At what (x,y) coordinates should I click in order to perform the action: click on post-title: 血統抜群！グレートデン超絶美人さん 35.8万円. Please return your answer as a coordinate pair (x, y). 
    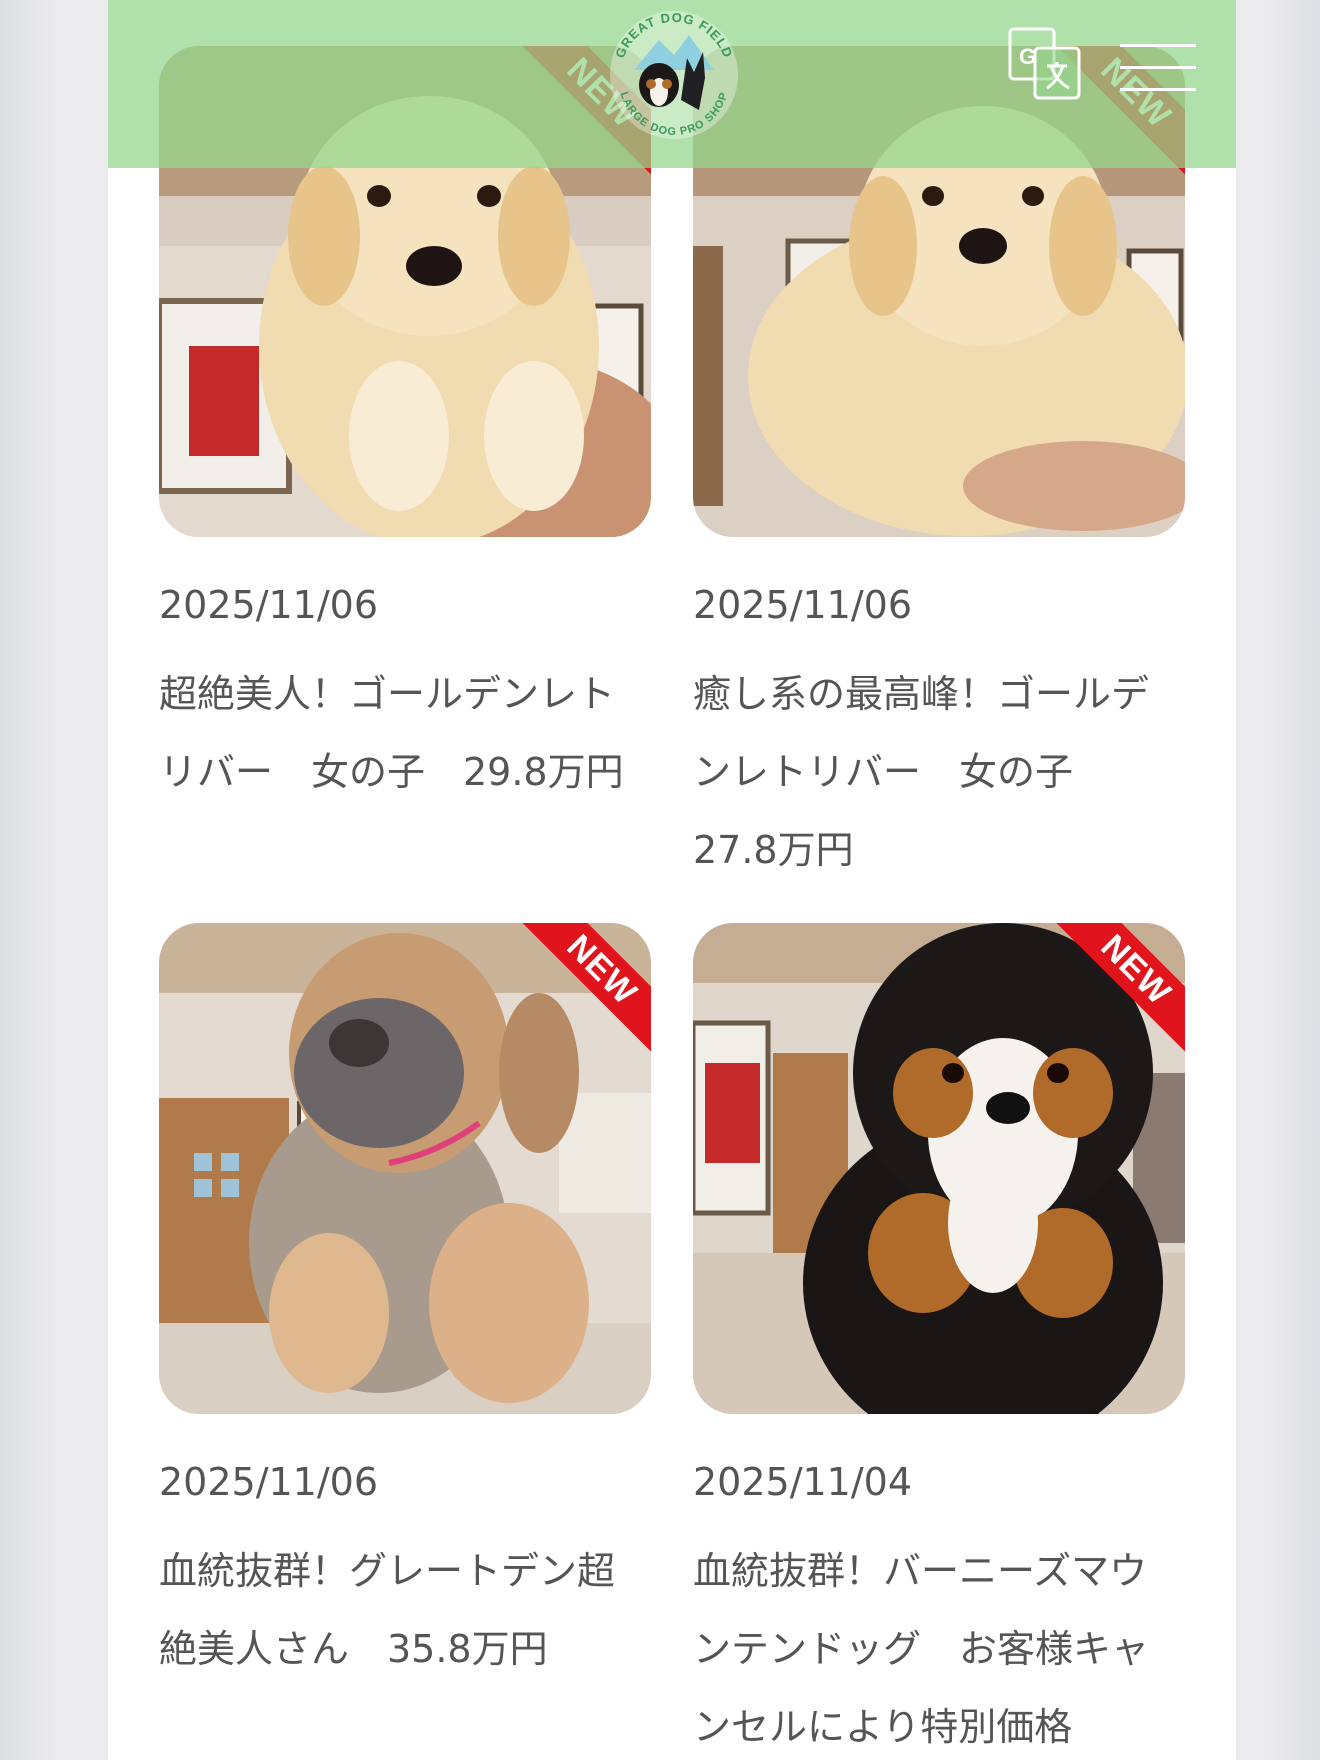
    Looking at the image, I should click on (405, 1610).